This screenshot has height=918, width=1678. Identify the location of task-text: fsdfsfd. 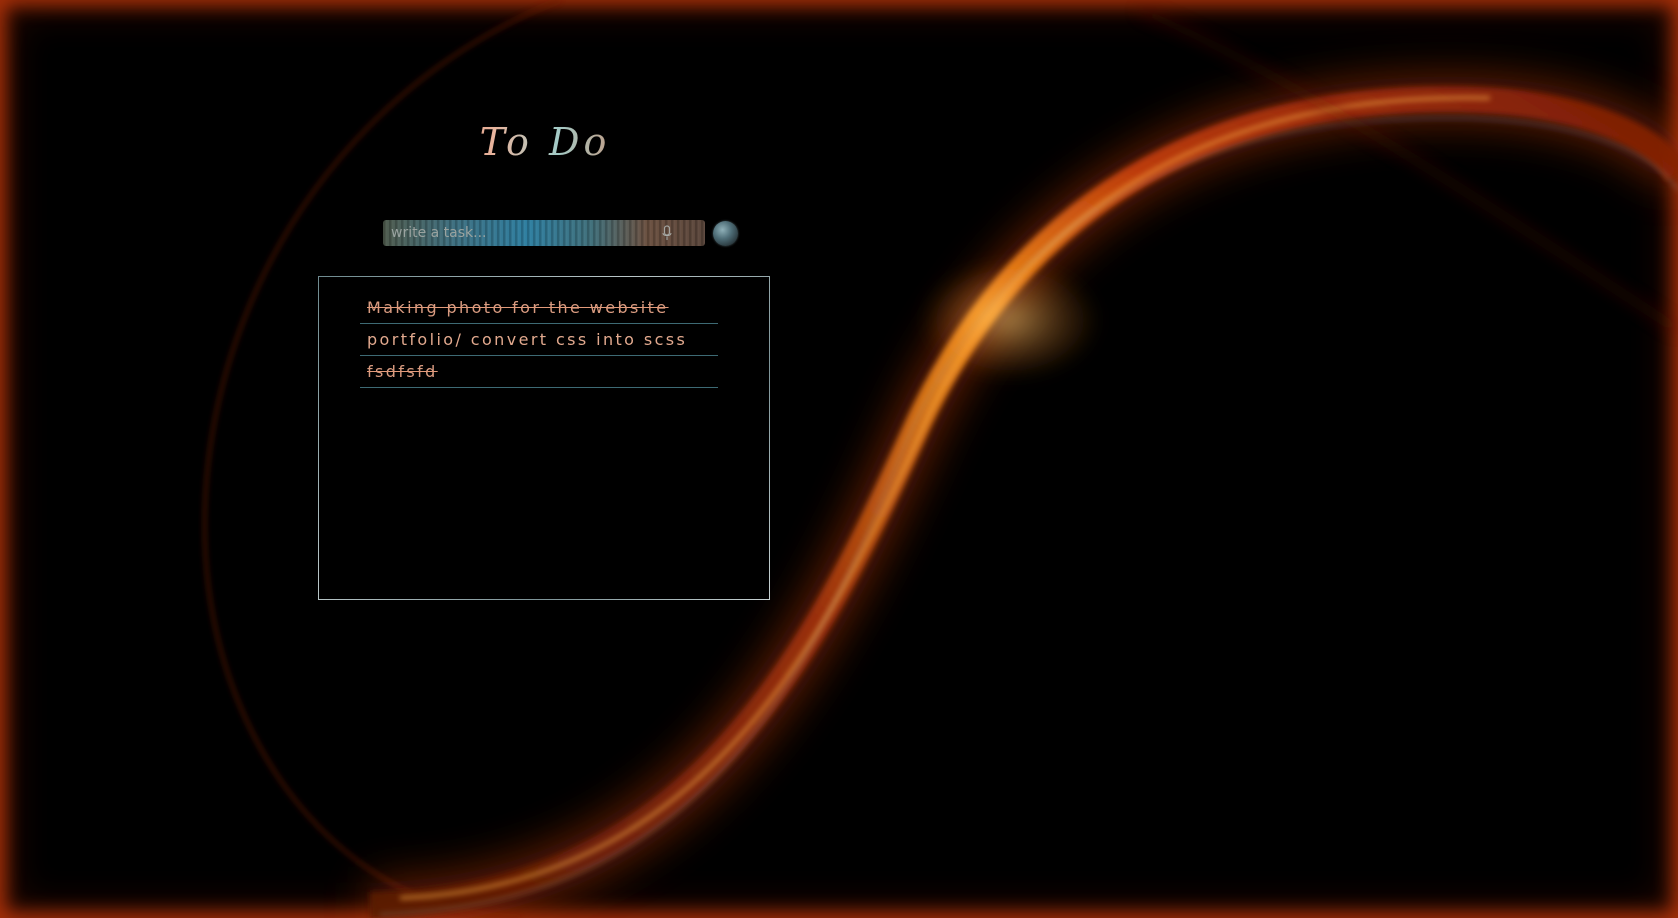
(402, 371).